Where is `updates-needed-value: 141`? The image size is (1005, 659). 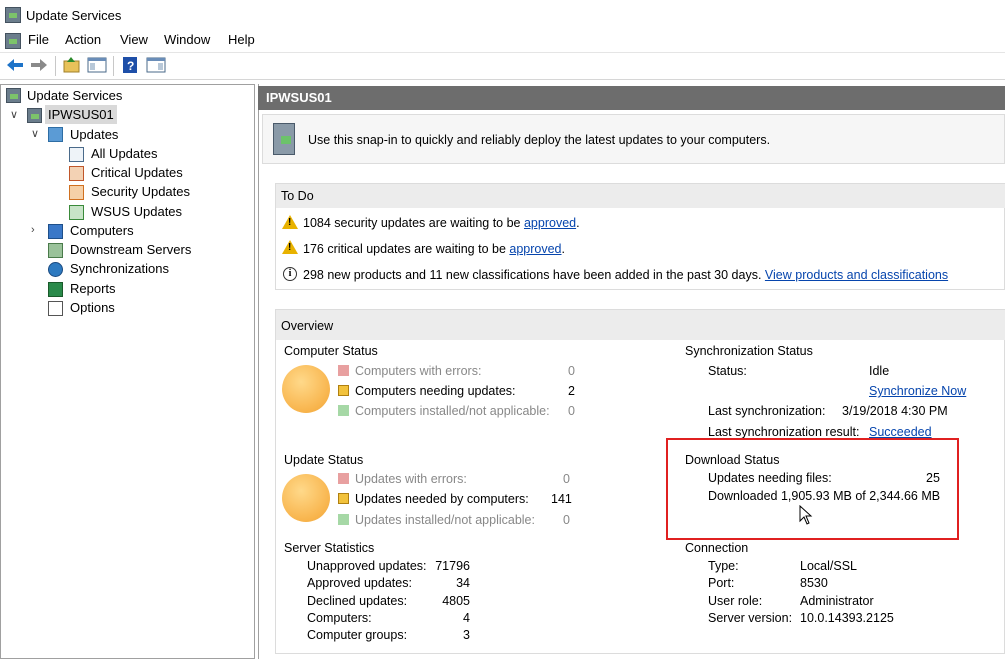 updates-needed-value: 141 is located at coordinates (561, 499).